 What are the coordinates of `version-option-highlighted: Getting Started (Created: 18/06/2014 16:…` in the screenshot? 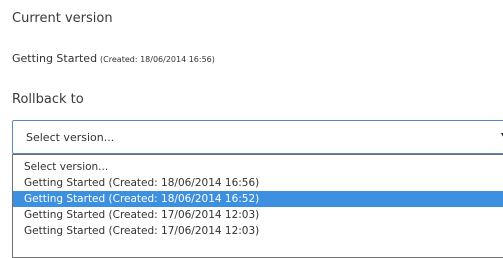 It's located at (258, 199).